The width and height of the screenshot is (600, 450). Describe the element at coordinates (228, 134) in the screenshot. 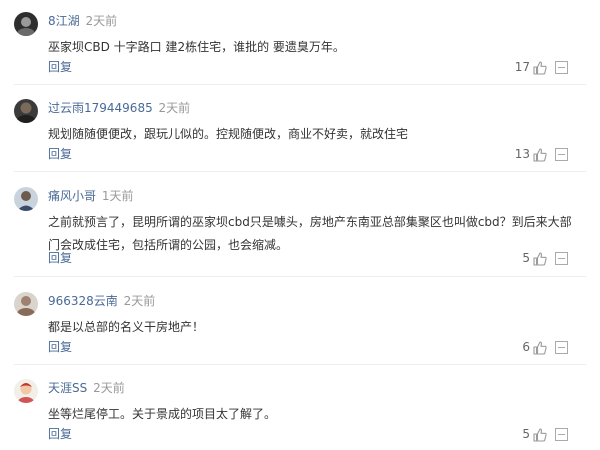

I see `comment-text: 规划随随便便改，跟玩儿似的。控规随便改，商业不好卖，就改住宅` at that location.